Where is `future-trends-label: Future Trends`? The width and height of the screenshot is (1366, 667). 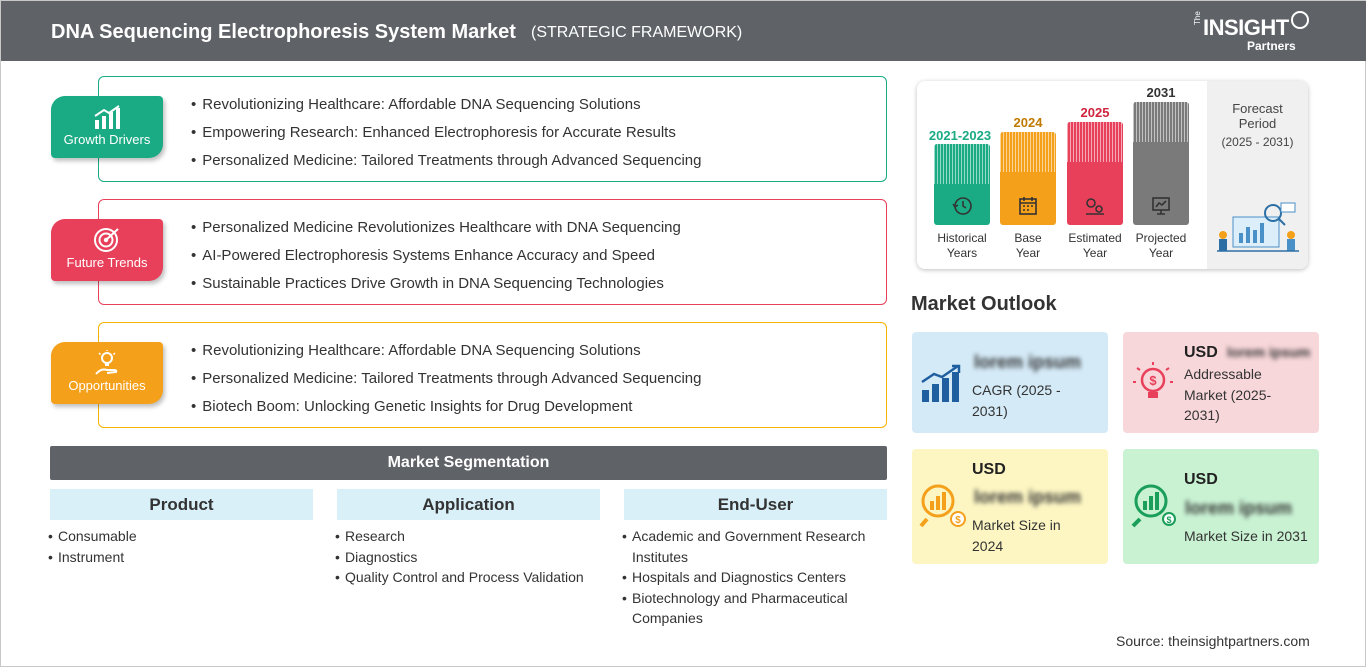
future-trends-label: Future Trends is located at coordinates (107, 262).